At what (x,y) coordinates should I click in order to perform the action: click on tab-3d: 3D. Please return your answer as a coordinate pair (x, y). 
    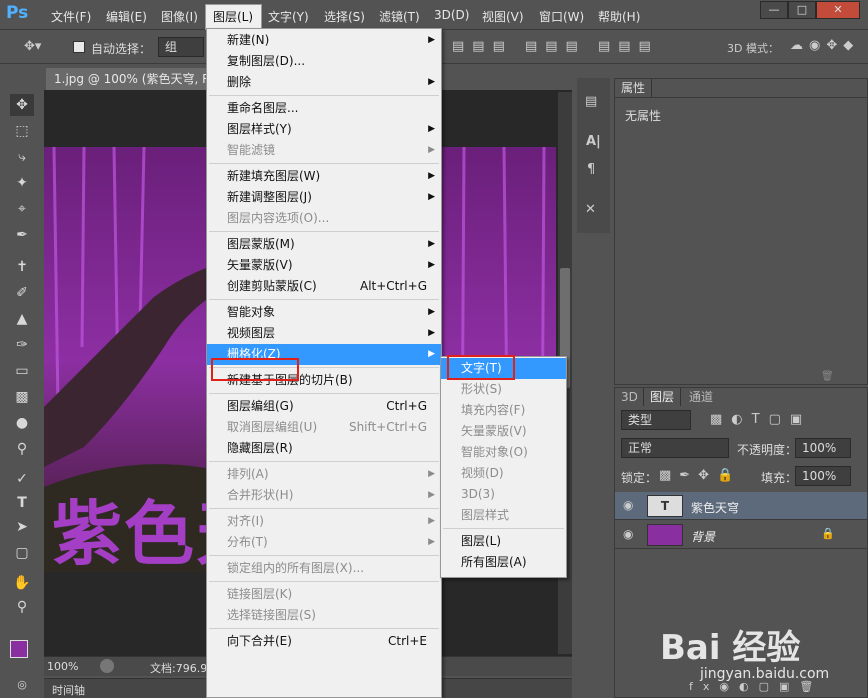
    Looking at the image, I should click on (629, 397).